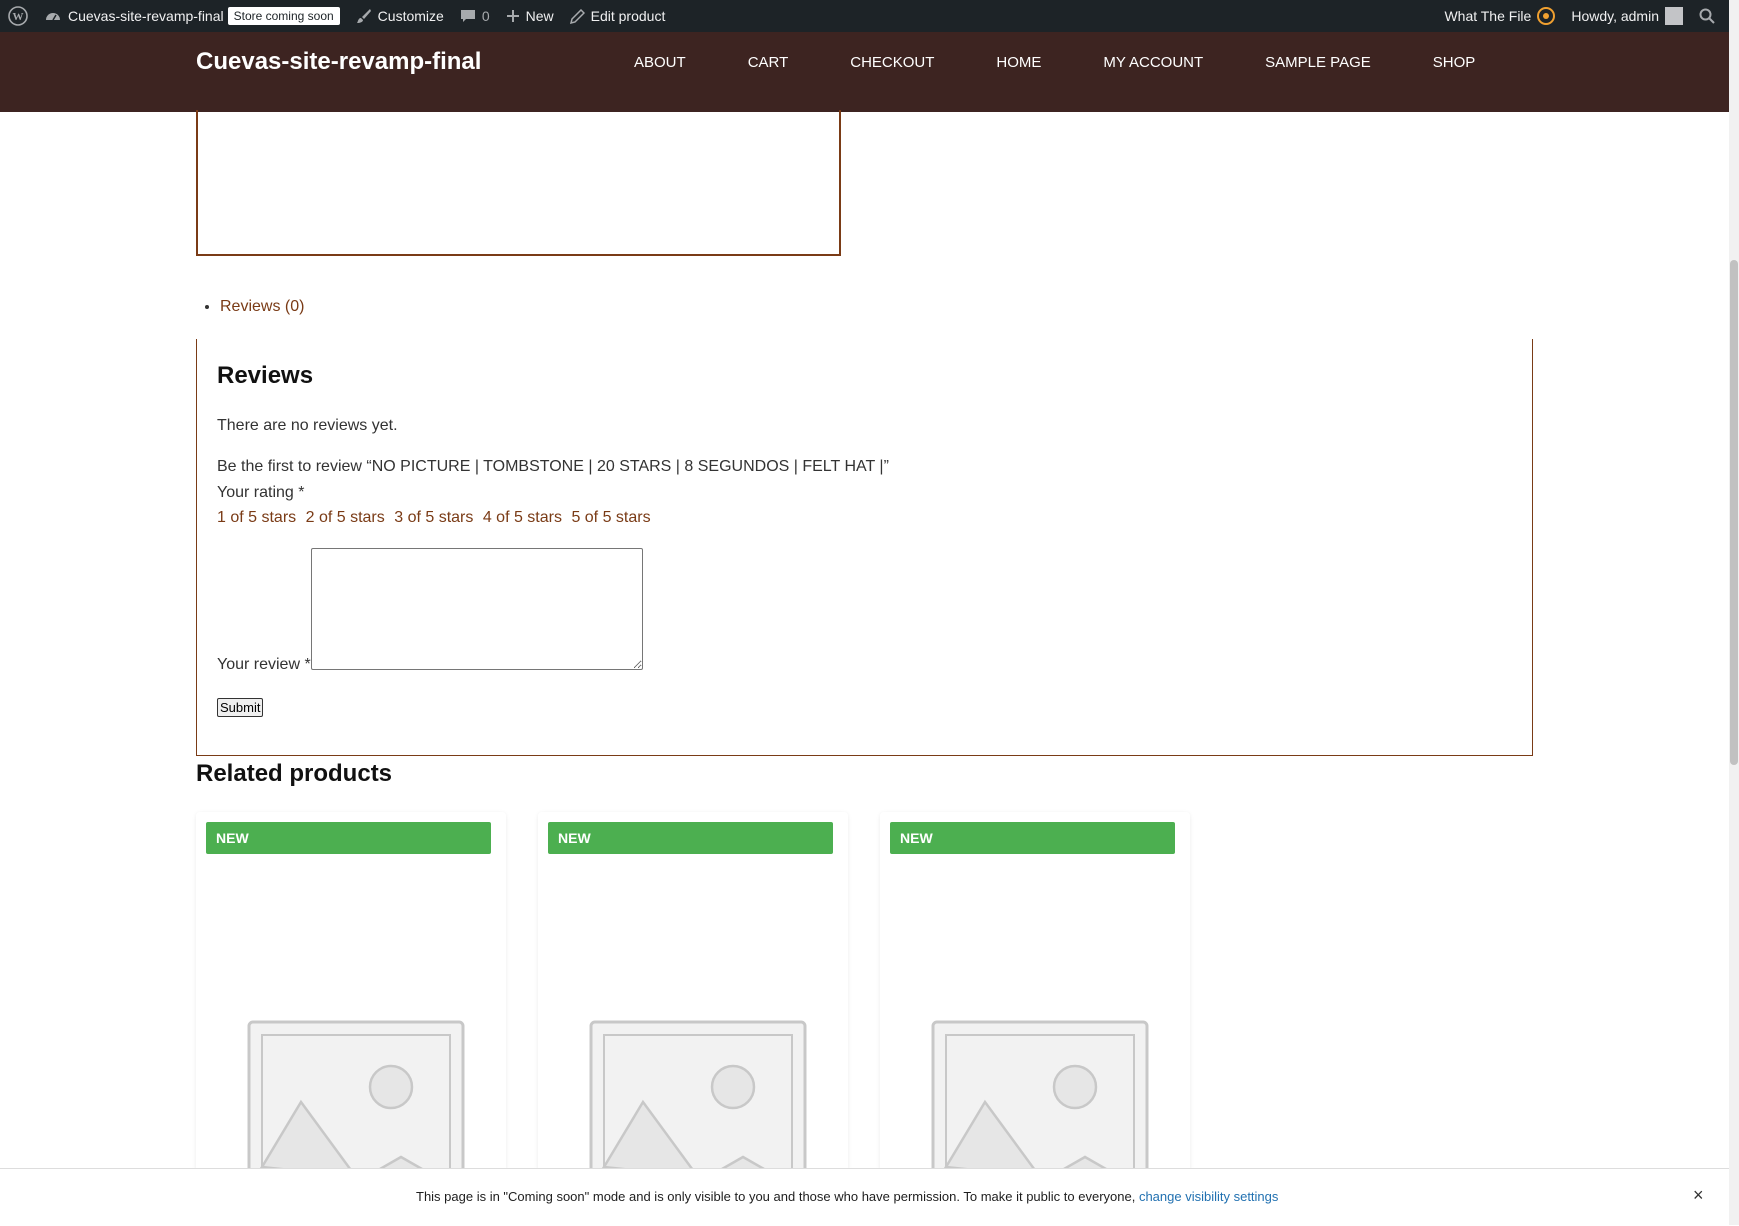 This screenshot has height=1226, width=1739. I want to click on svg-text: W, so click(18, 17).